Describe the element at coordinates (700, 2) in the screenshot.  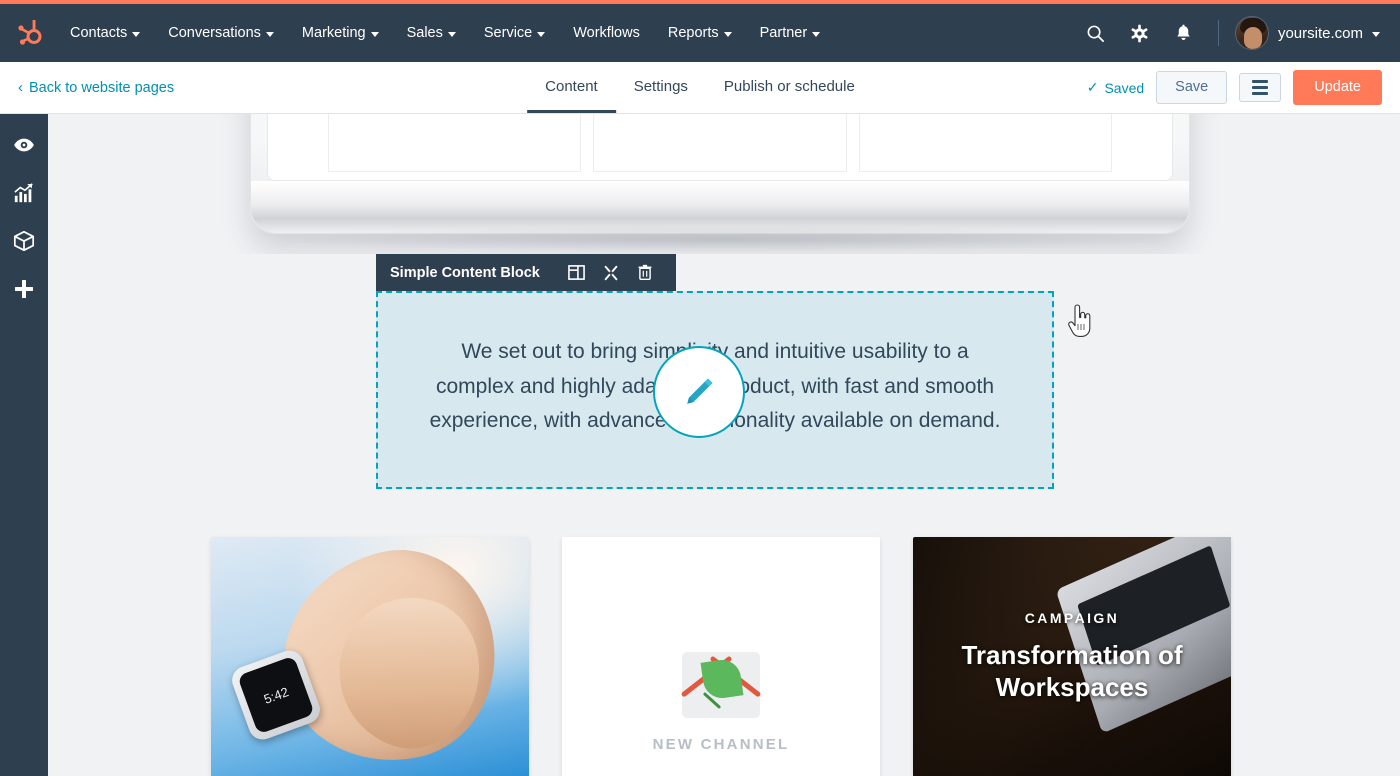
I see `top-accent-bar` at that location.